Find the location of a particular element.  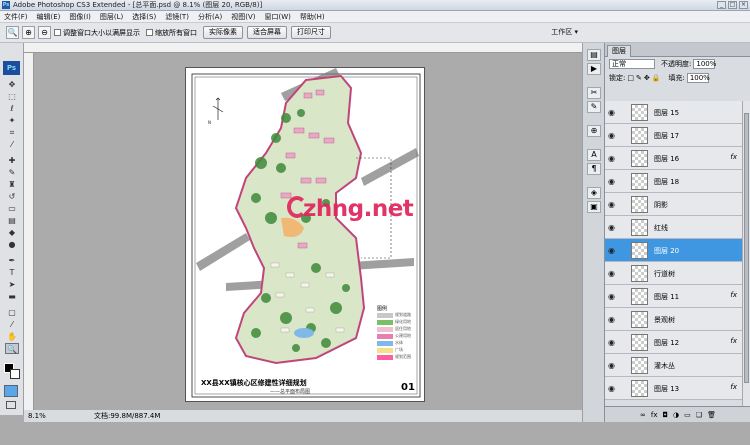

type-tool-icon: T is located at coordinates (12, 272).